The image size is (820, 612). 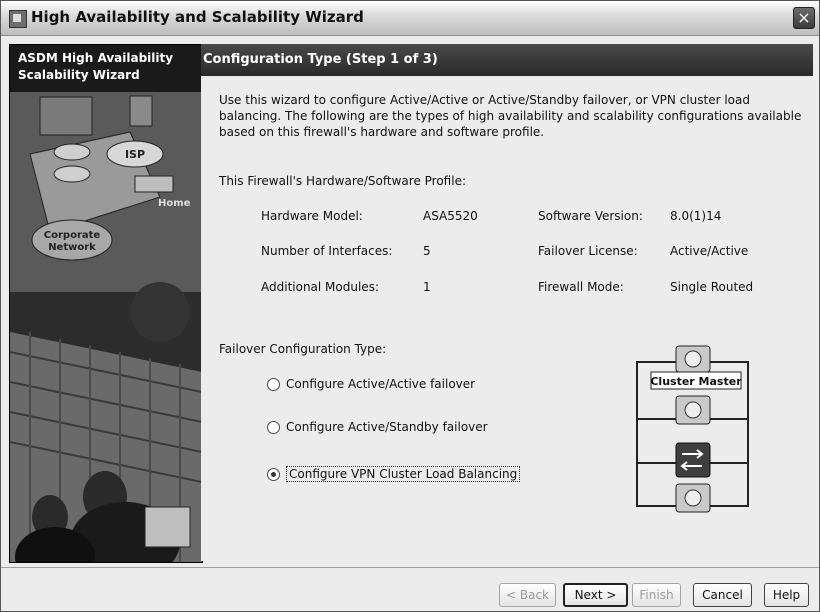 I want to click on firewall-mode-label: Firewall Mode:, so click(x=581, y=287).